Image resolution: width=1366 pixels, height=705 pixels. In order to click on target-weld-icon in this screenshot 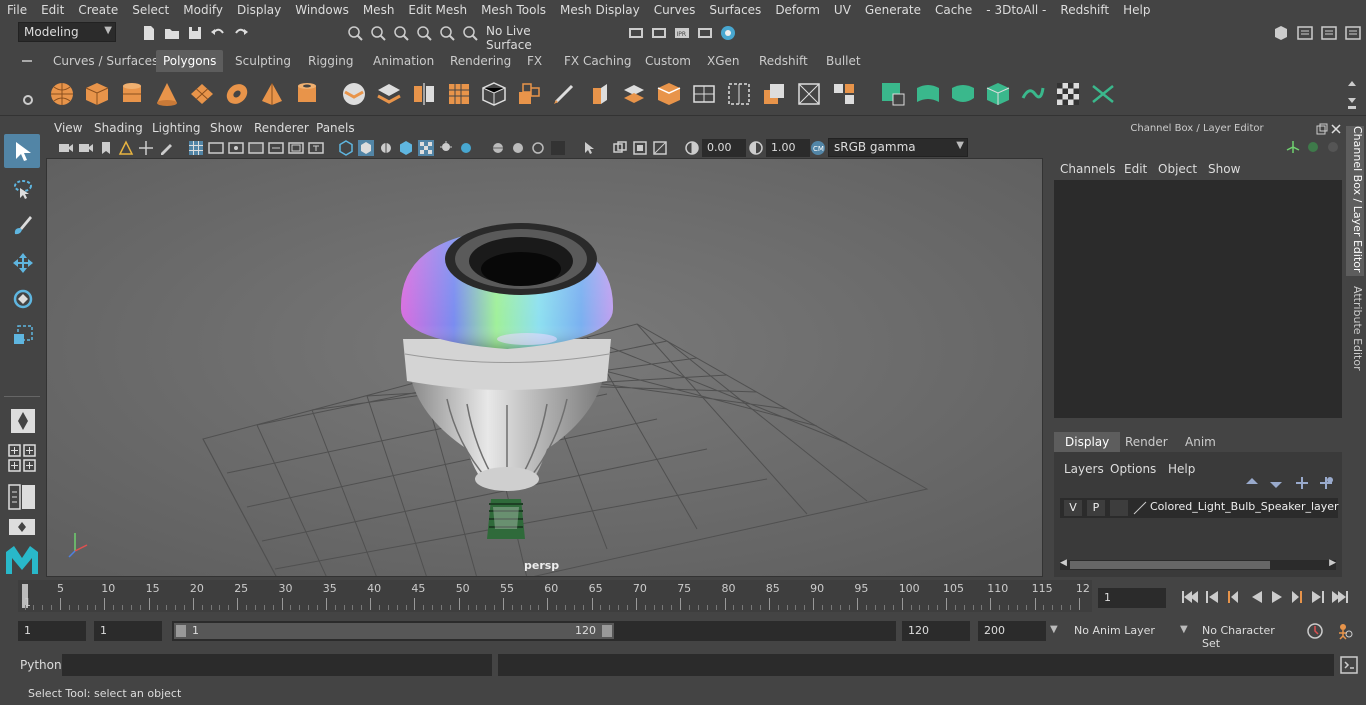, I will do `click(809, 94)`.